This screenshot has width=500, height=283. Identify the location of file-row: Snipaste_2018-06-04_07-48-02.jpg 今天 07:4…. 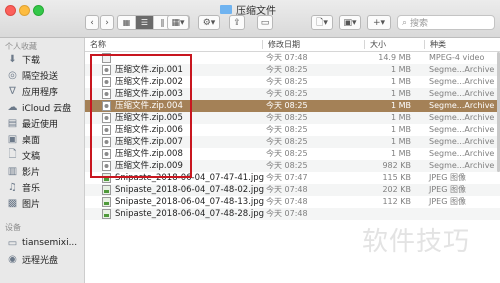
(292, 190).